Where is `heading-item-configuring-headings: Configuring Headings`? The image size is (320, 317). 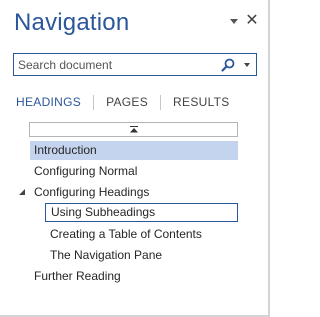
heading-item-configuring-headings: Configuring Headings is located at coordinates (134, 192).